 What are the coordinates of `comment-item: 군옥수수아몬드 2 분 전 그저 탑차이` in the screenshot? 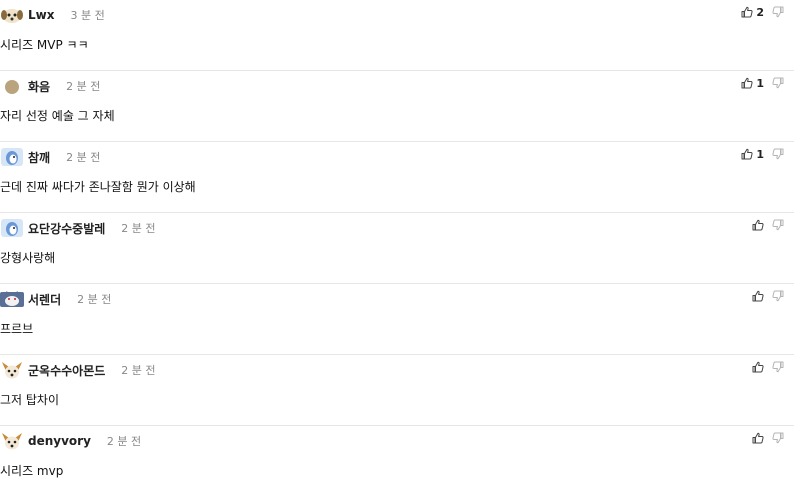 It's located at (397, 390).